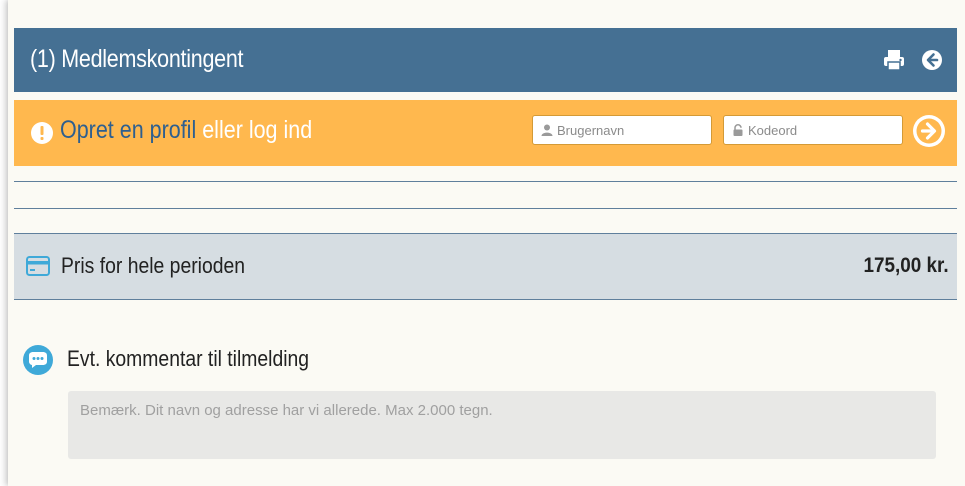 This screenshot has height=486, width=965. I want to click on password-input, so click(823, 130).